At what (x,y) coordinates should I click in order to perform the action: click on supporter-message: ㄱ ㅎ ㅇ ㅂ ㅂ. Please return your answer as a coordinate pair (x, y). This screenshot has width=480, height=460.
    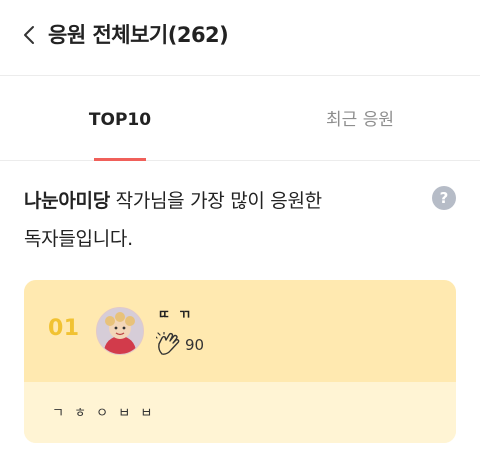
    Looking at the image, I should click on (104, 413).